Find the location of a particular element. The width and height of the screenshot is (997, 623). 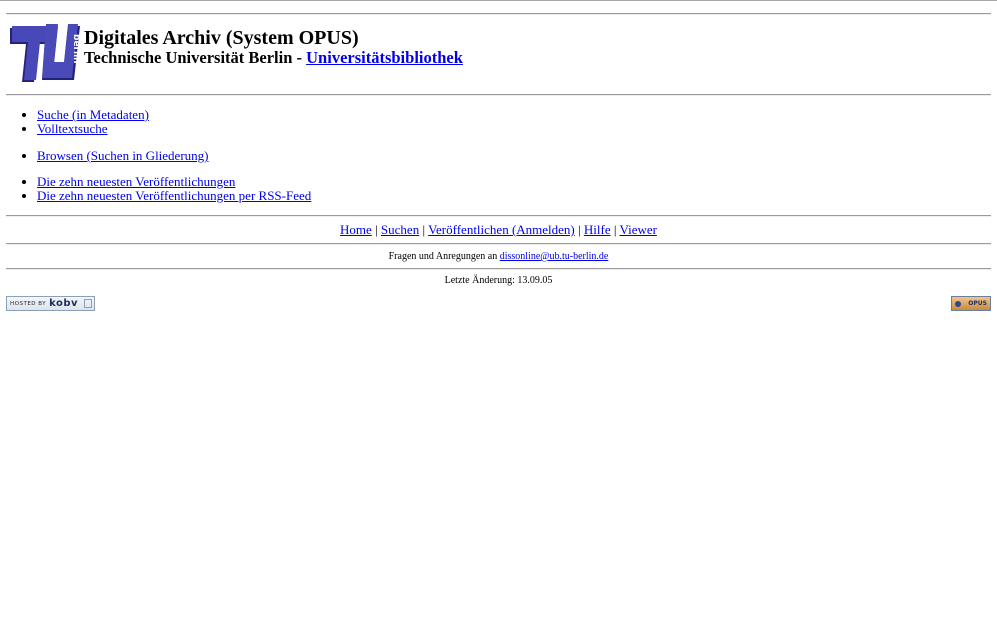

latest-publications-link: Die zehn neuesten Veröffentlichungen is located at coordinates (136, 181).